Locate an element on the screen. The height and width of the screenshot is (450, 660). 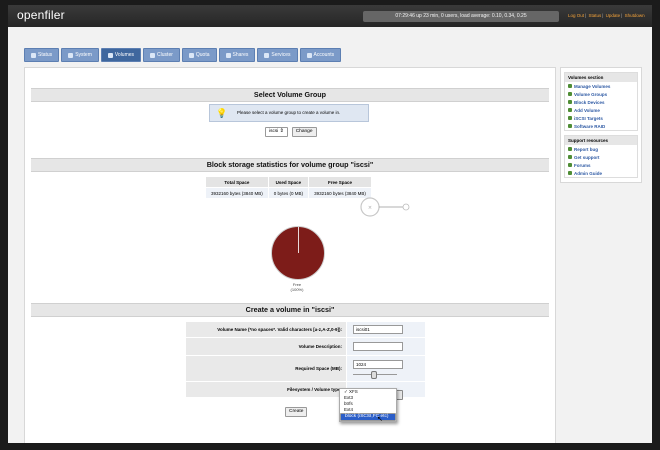
table-cell: 0 bytes (0 MB) is located at coordinates (288, 193).